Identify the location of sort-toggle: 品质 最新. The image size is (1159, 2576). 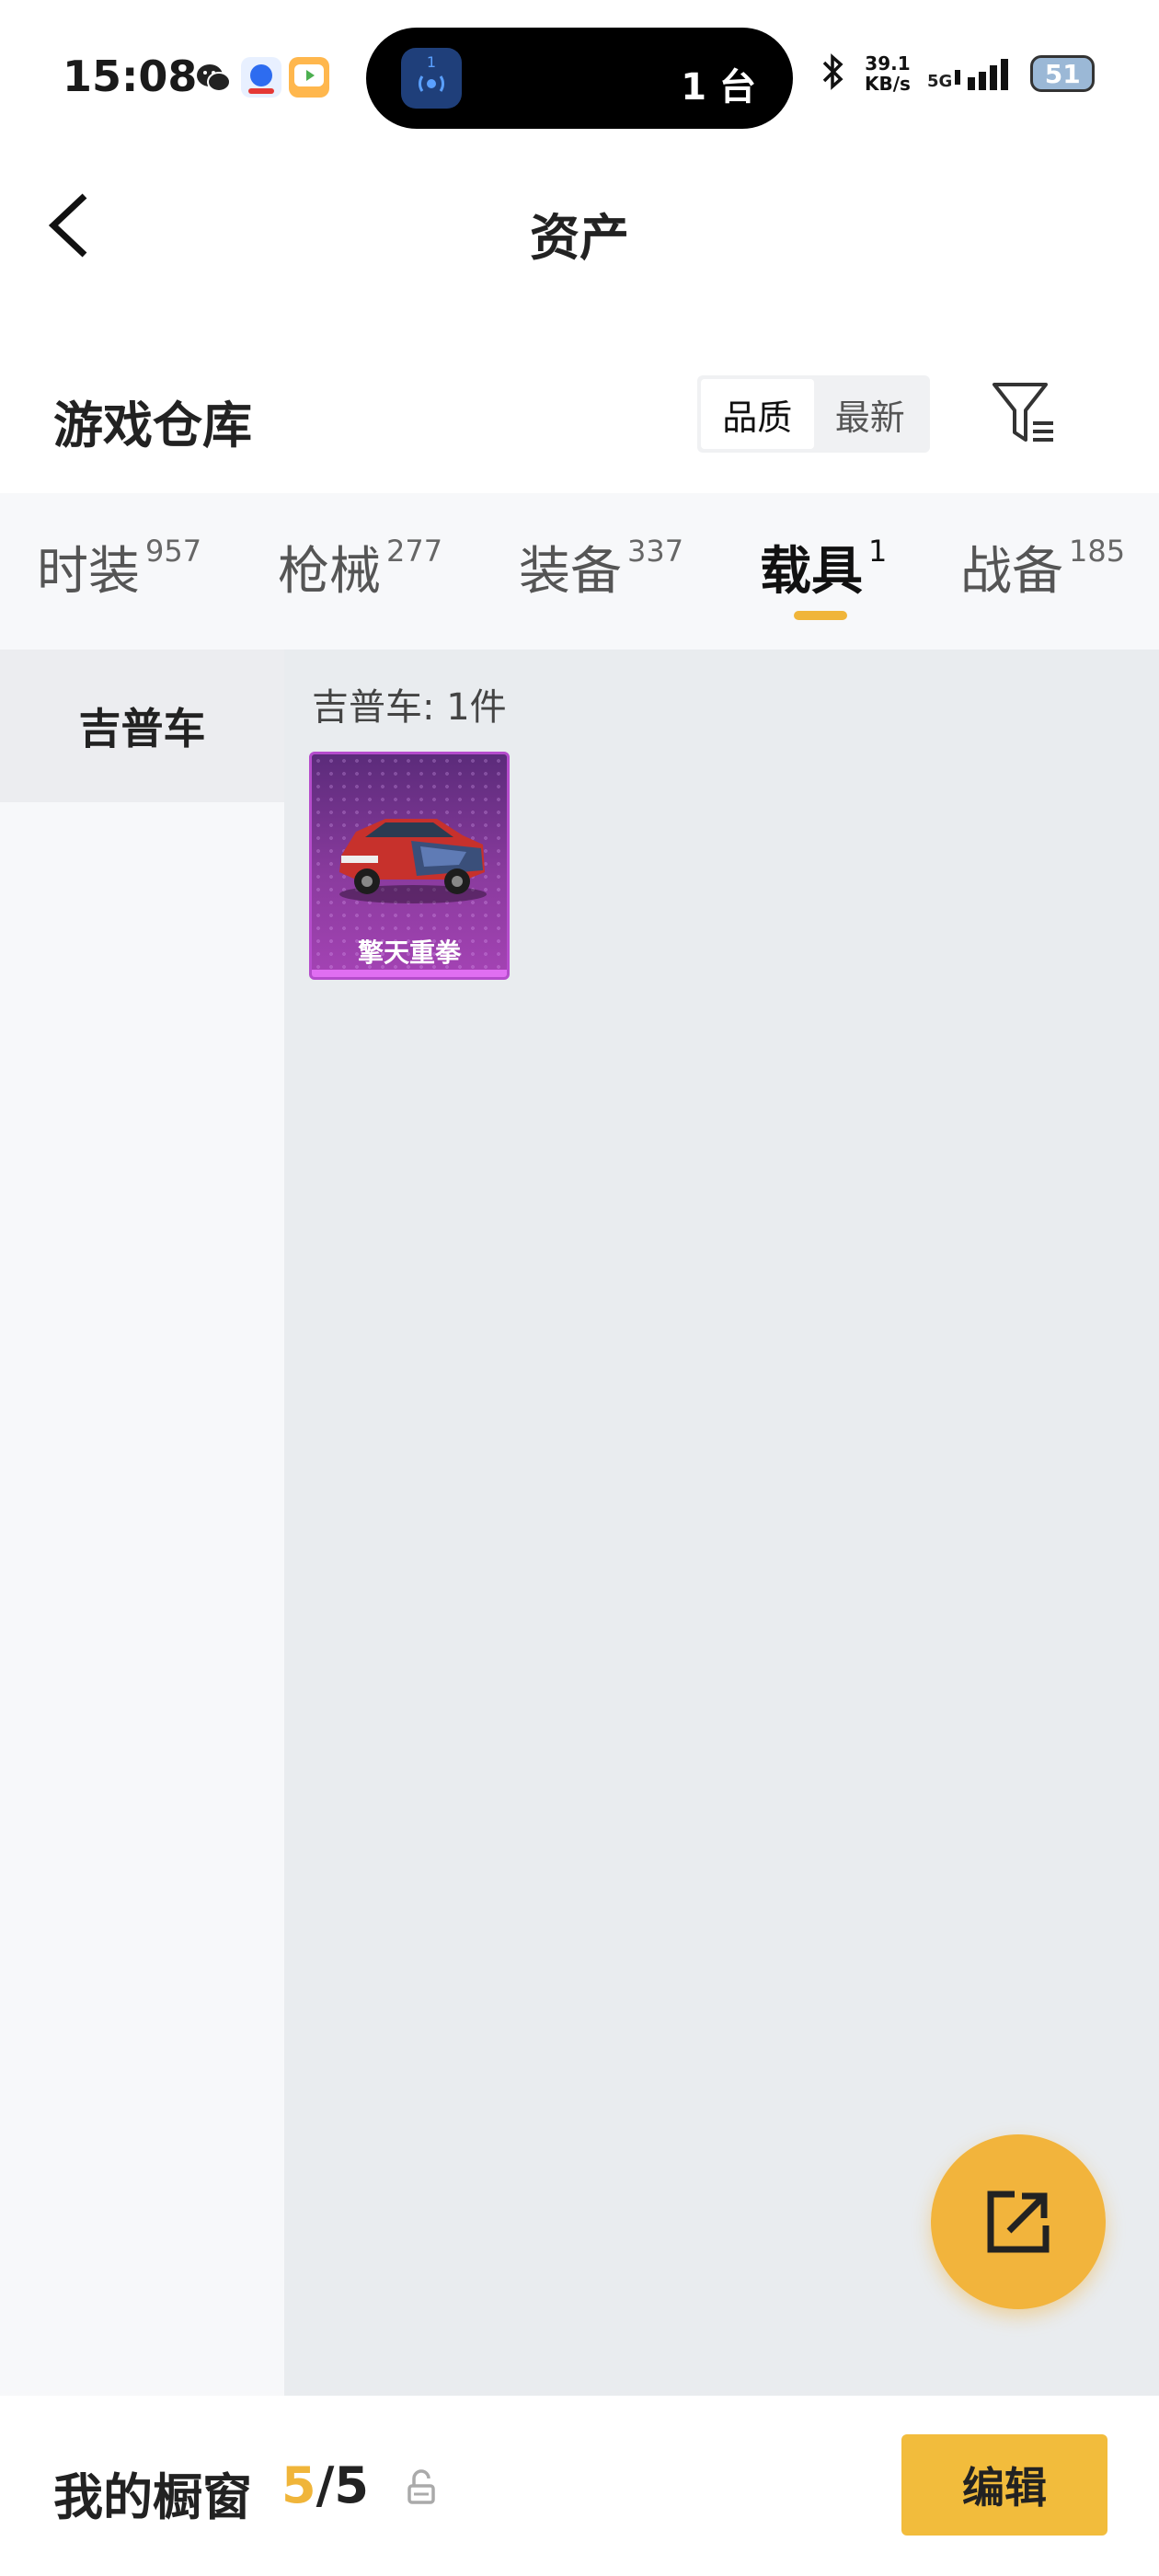
(813, 414).